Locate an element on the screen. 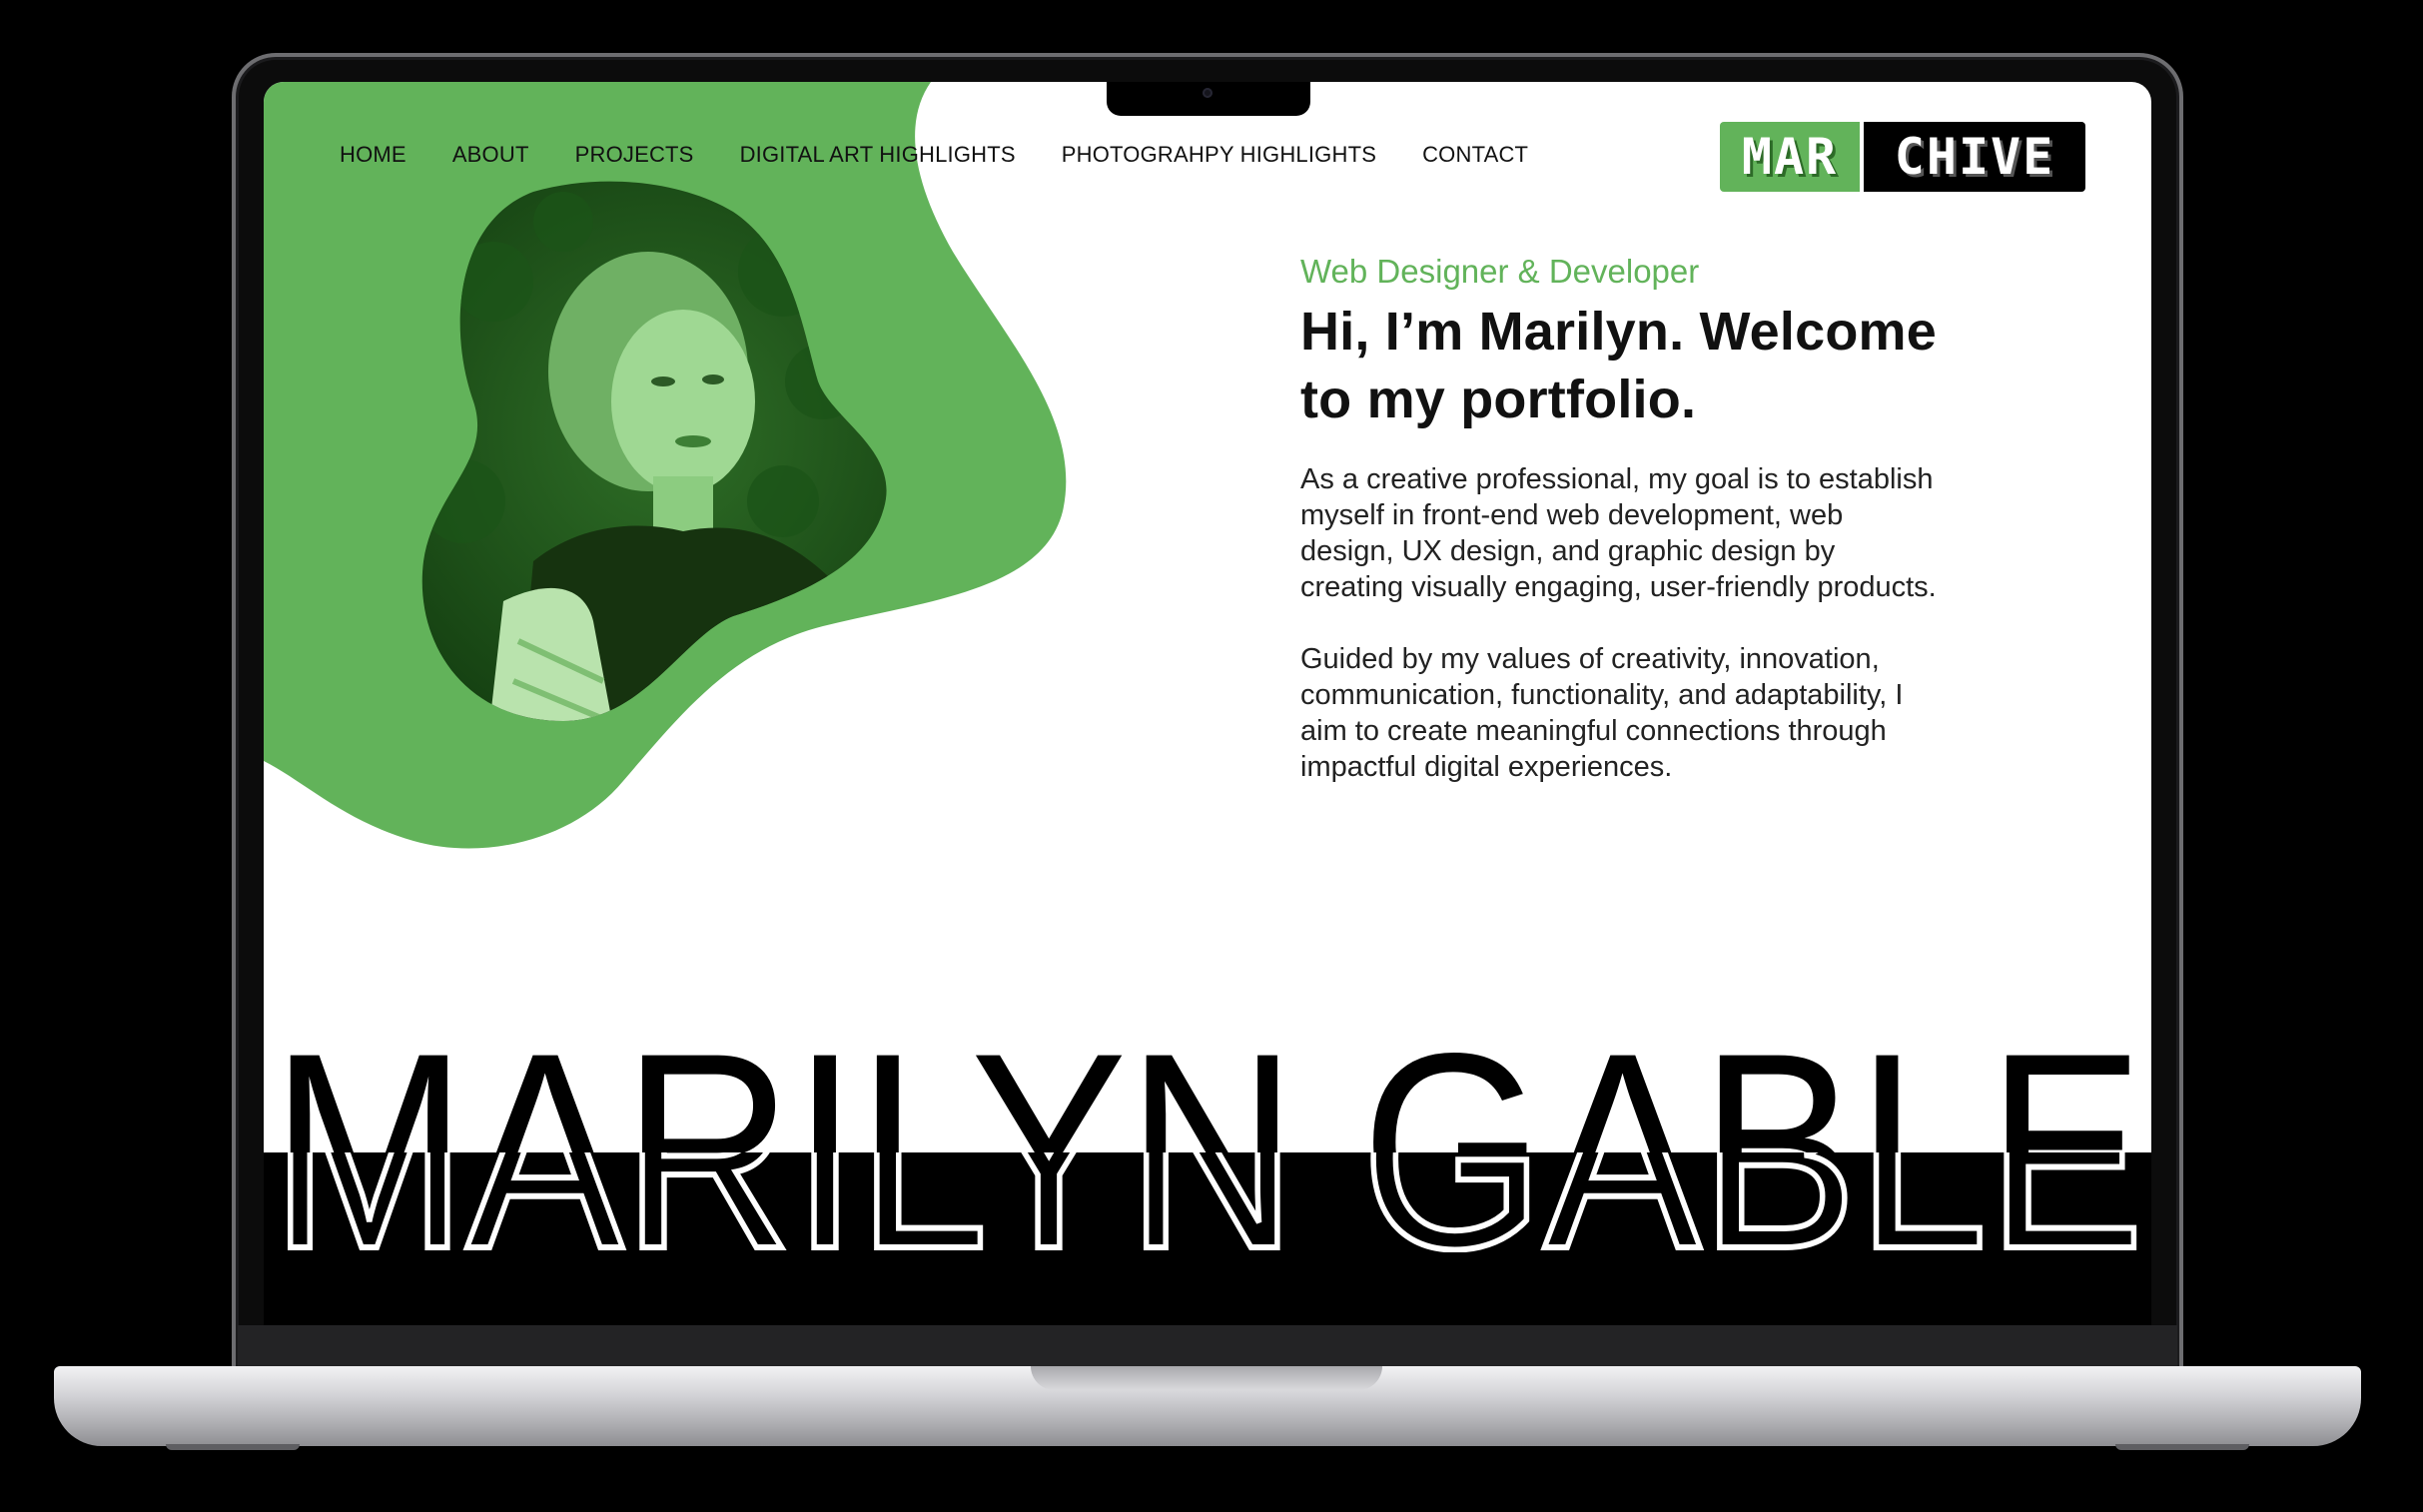 The width and height of the screenshot is (2423, 1512). hero-subtitle: Web Designer & Developer is located at coordinates (1500, 271).